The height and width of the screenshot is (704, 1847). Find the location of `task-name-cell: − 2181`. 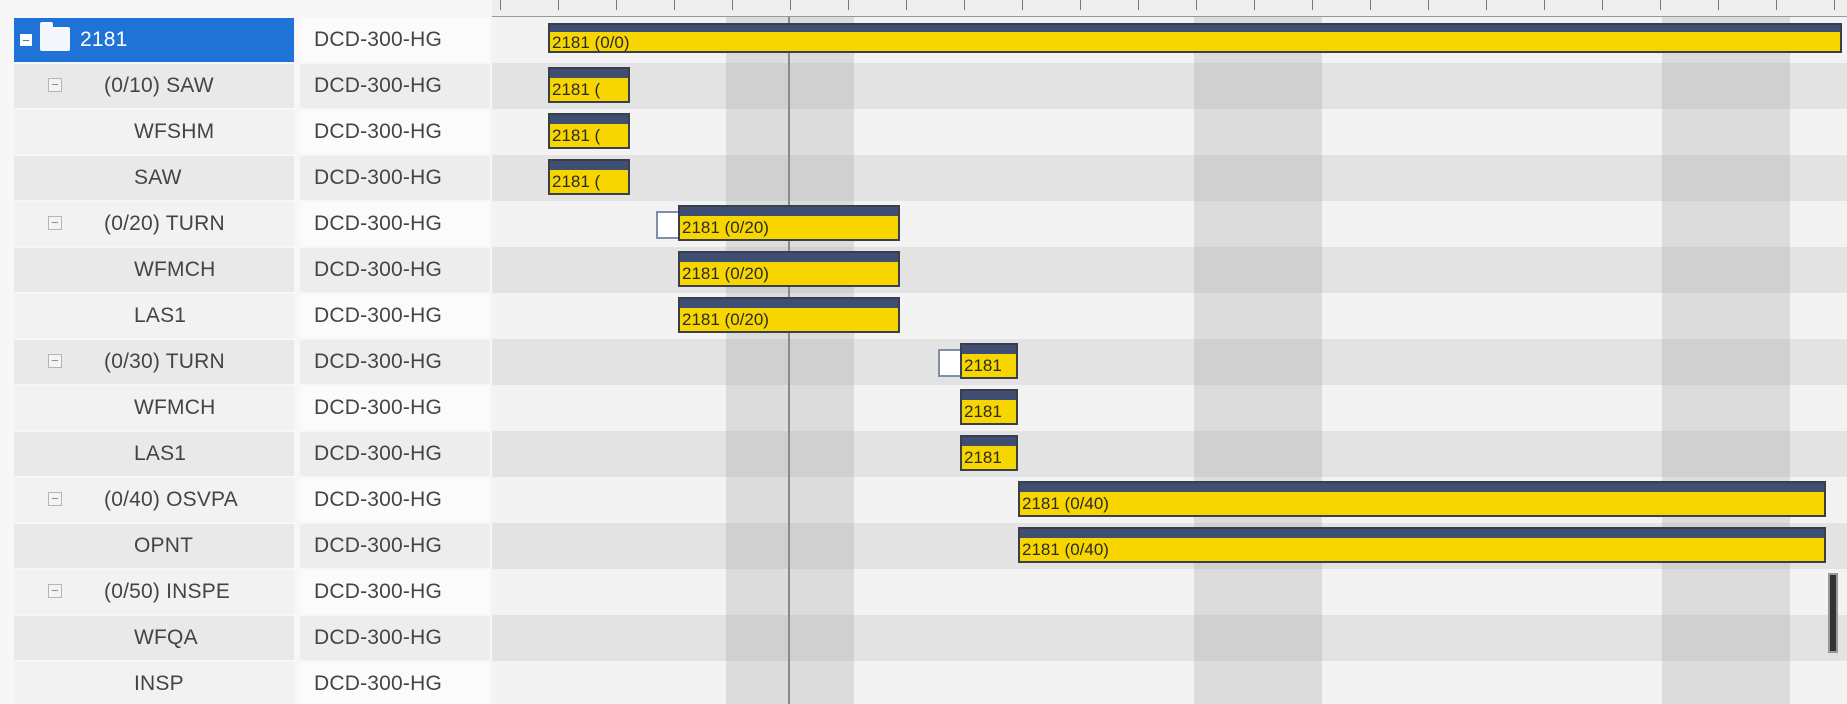

task-name-cell: − 2181 is located at coordinates (154, 40).